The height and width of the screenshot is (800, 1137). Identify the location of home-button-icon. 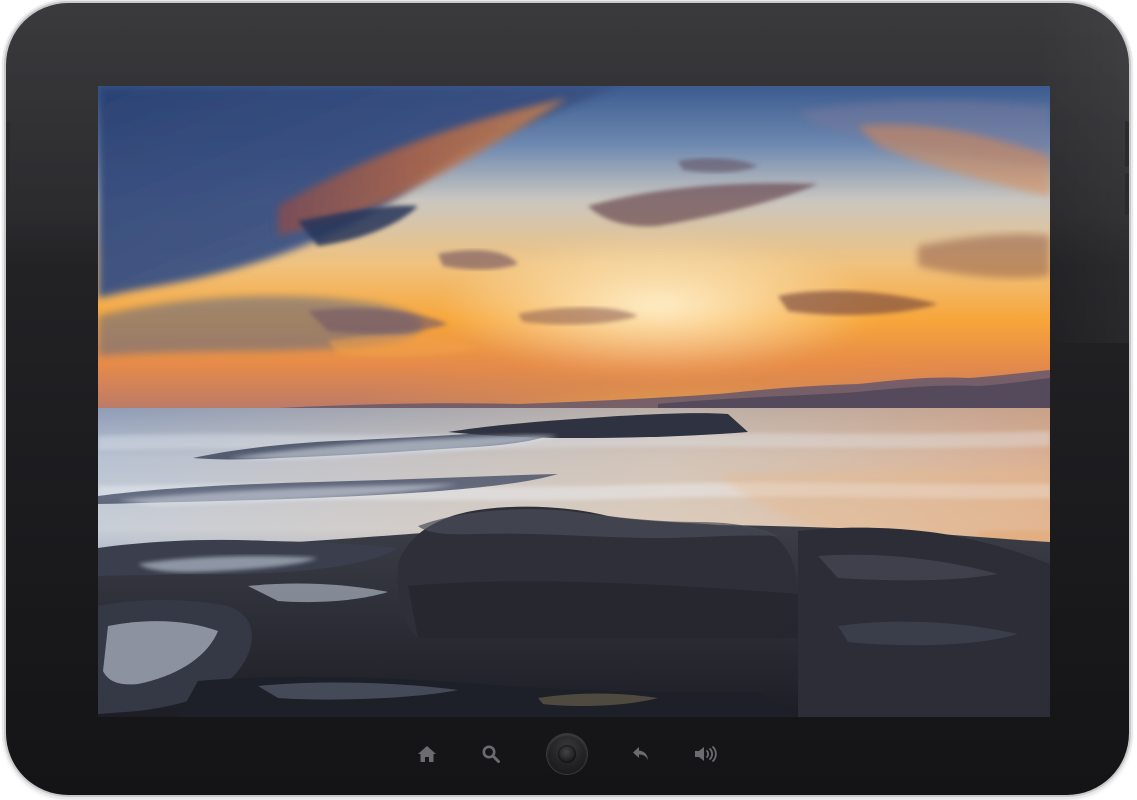
(567, 754).